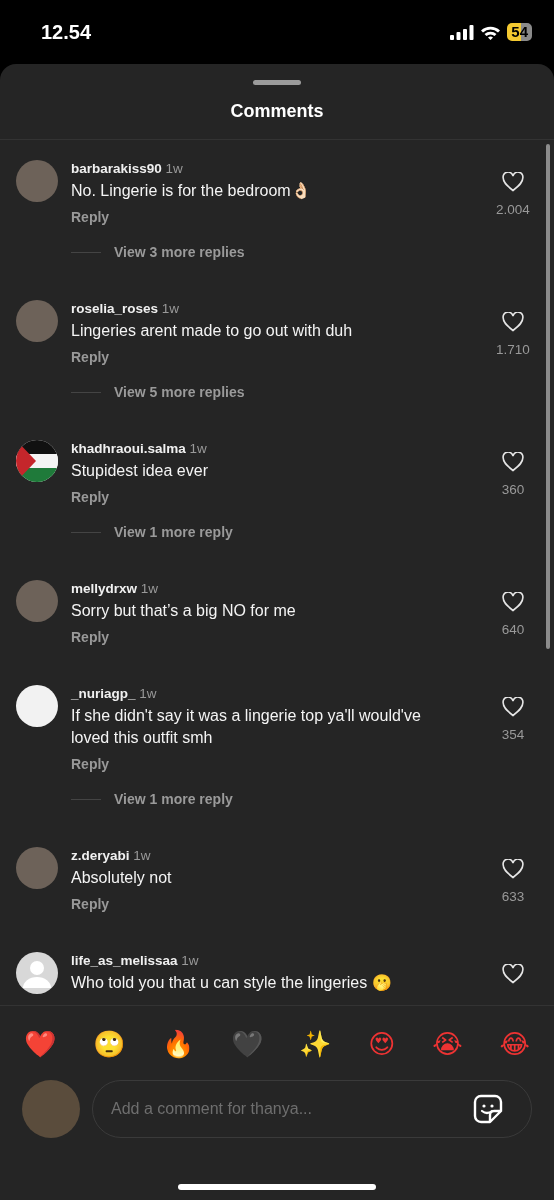  What do you see at coordinates (231, 983) in the screenshot?
I see `comment-text: Who told you that u can style the lingeries 🫢` at bounding box center [231, 983].